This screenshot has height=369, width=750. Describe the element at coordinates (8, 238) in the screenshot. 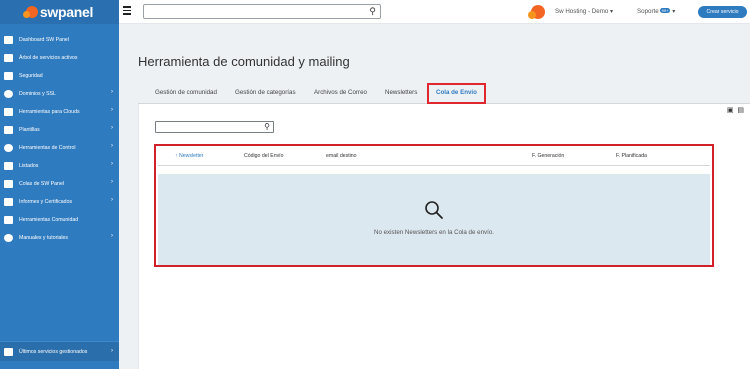

I see `help-icon` at that location.